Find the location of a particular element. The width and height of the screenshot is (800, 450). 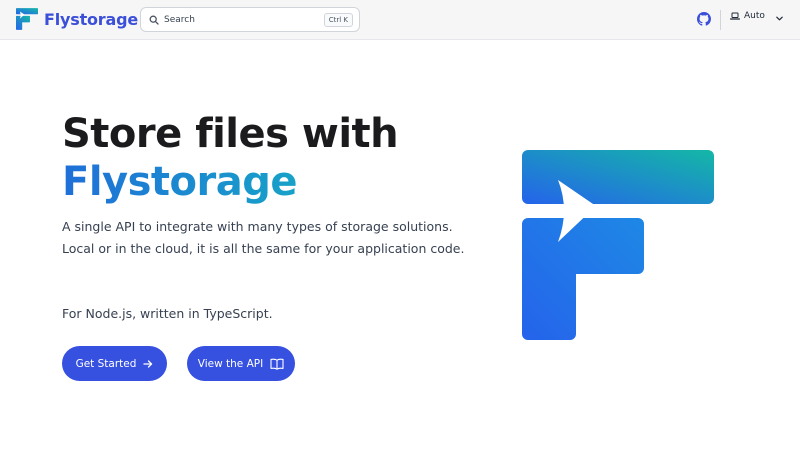

chevron-down-icon is located at coordinates (779, 18).